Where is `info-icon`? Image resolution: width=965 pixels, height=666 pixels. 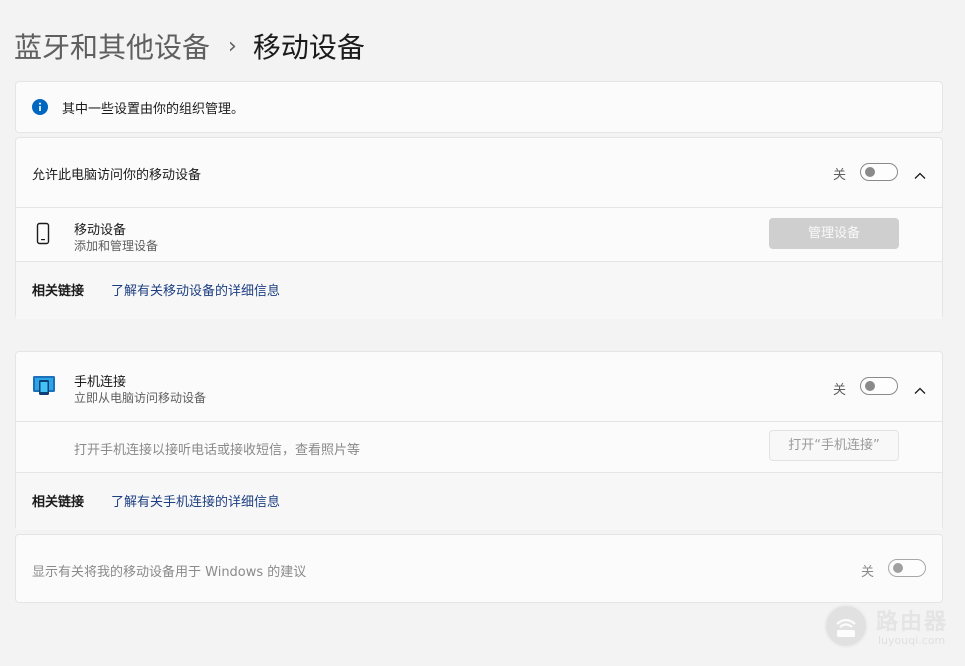 info-icon is located at coordinates (40, 107).